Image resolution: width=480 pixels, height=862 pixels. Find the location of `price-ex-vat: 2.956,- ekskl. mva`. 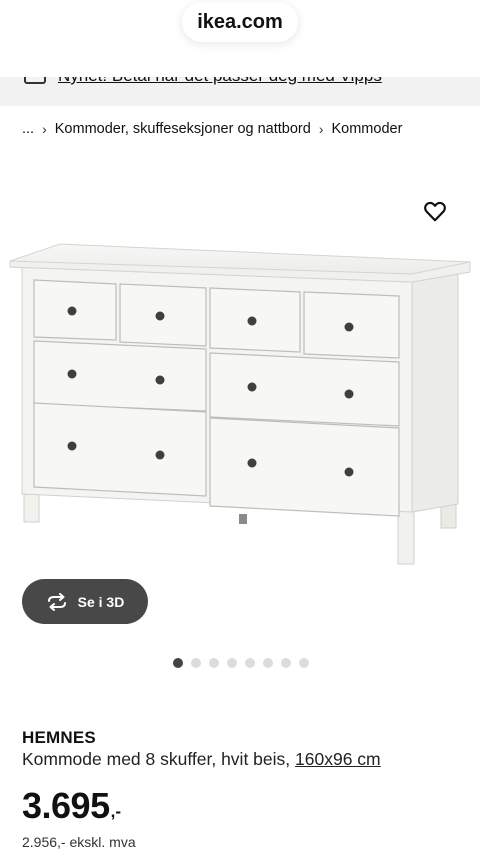

price-ex-vat: 2.956,- ekskl. mva is located at coordinates (79, 842).